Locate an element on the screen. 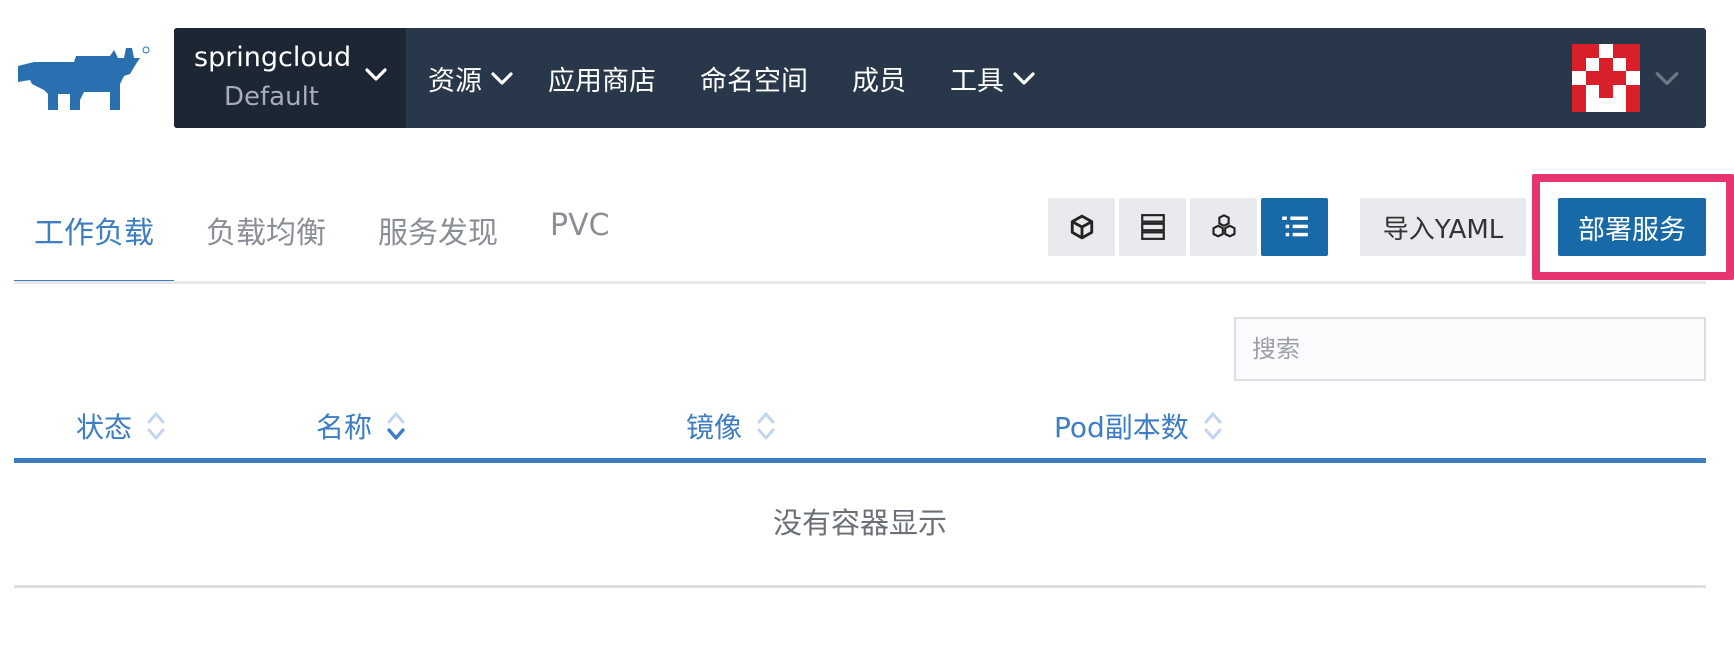 Image resolution: width=1734 pixels, height=670 pixels. top-navigation-bar: springcloud Default 资源 应用商店 命名空间 成员 工具 is located at coordinates (940, 78).